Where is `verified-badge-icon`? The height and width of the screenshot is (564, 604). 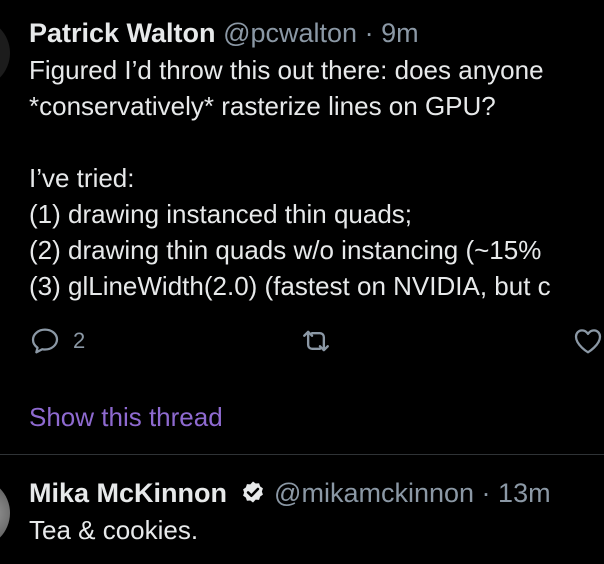 verified-badge-icon is located at coordinates (252, 492).